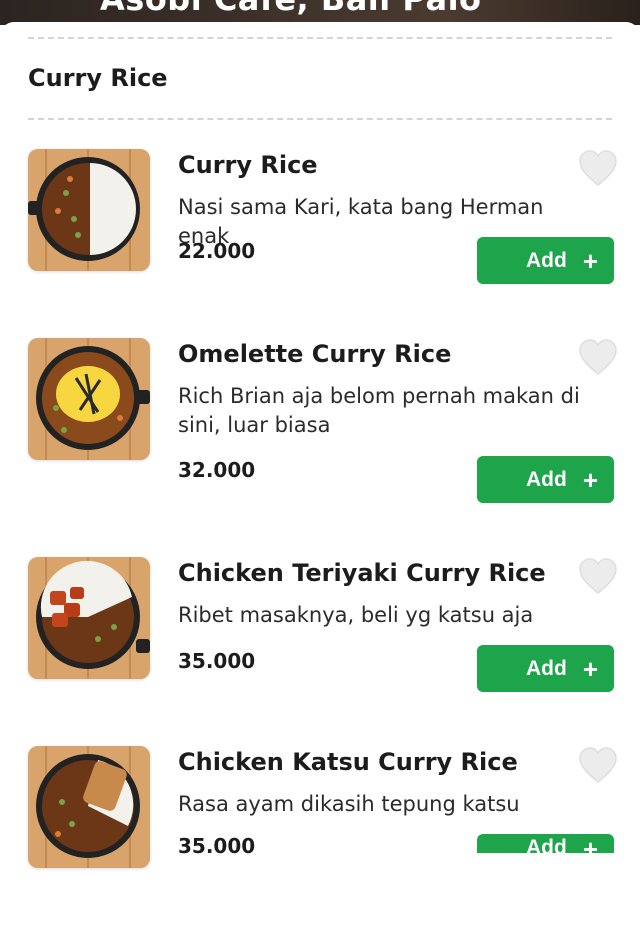  I want to click on section-title: Curry Rice, so click(98, 78).